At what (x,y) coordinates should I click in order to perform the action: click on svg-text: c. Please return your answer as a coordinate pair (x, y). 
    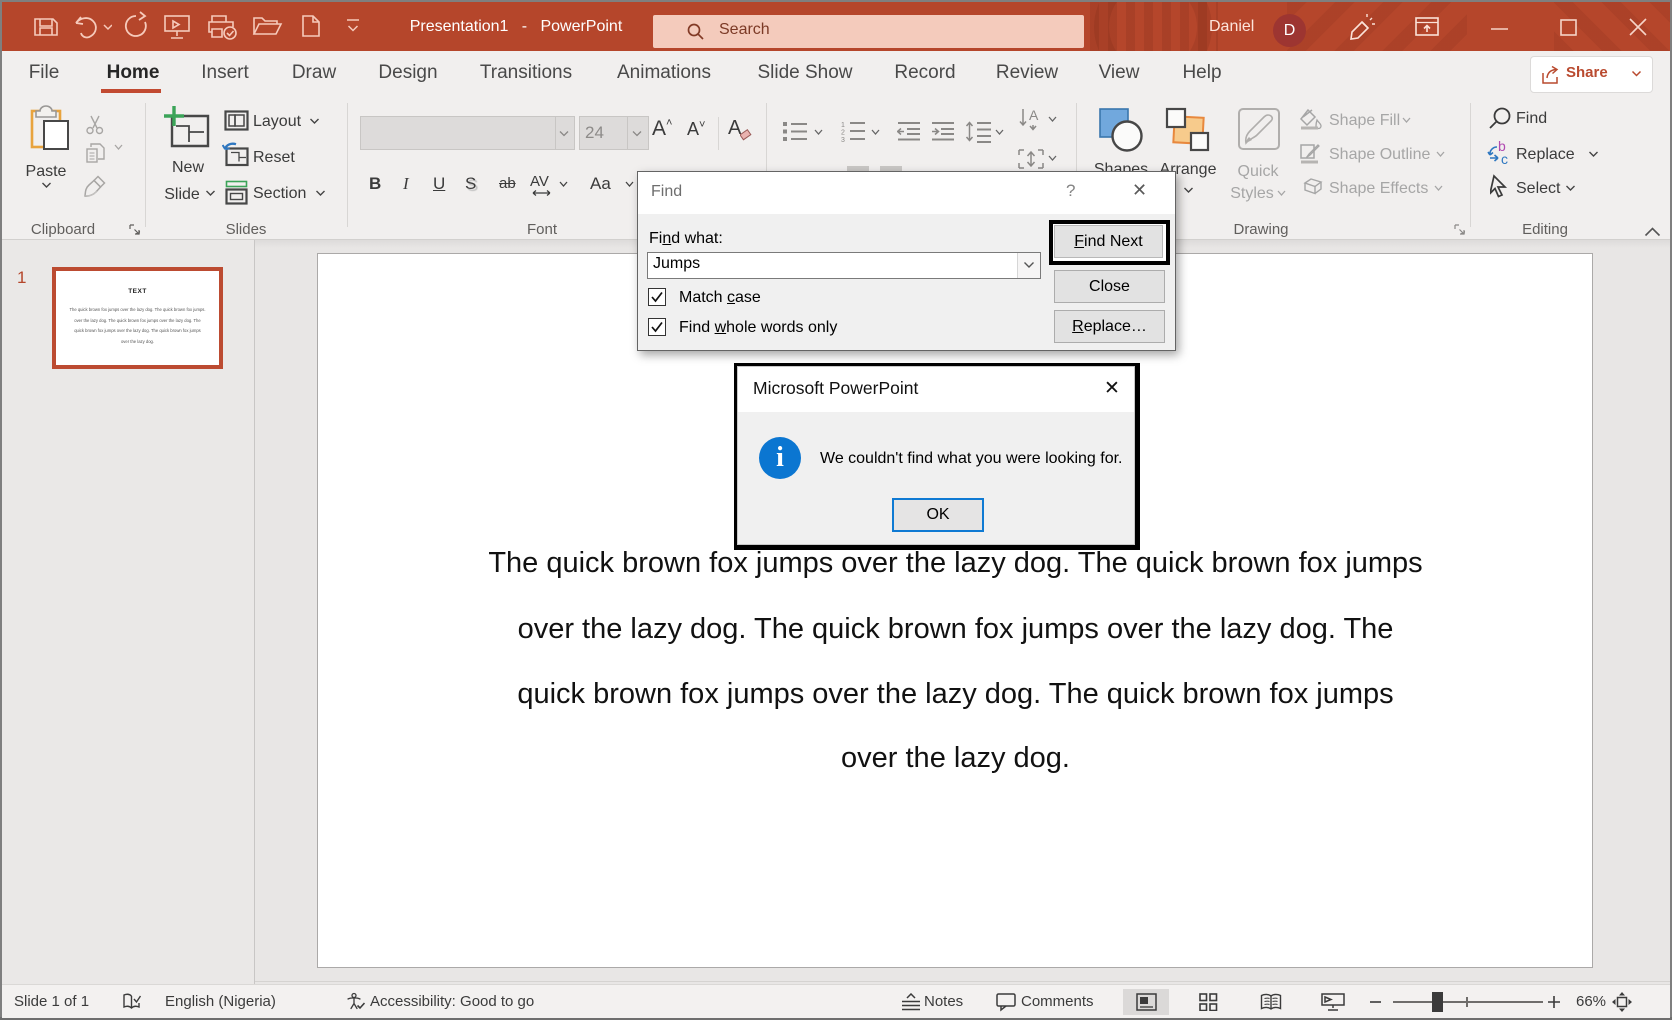
    Looking at the image, I should click on (1504, 158).